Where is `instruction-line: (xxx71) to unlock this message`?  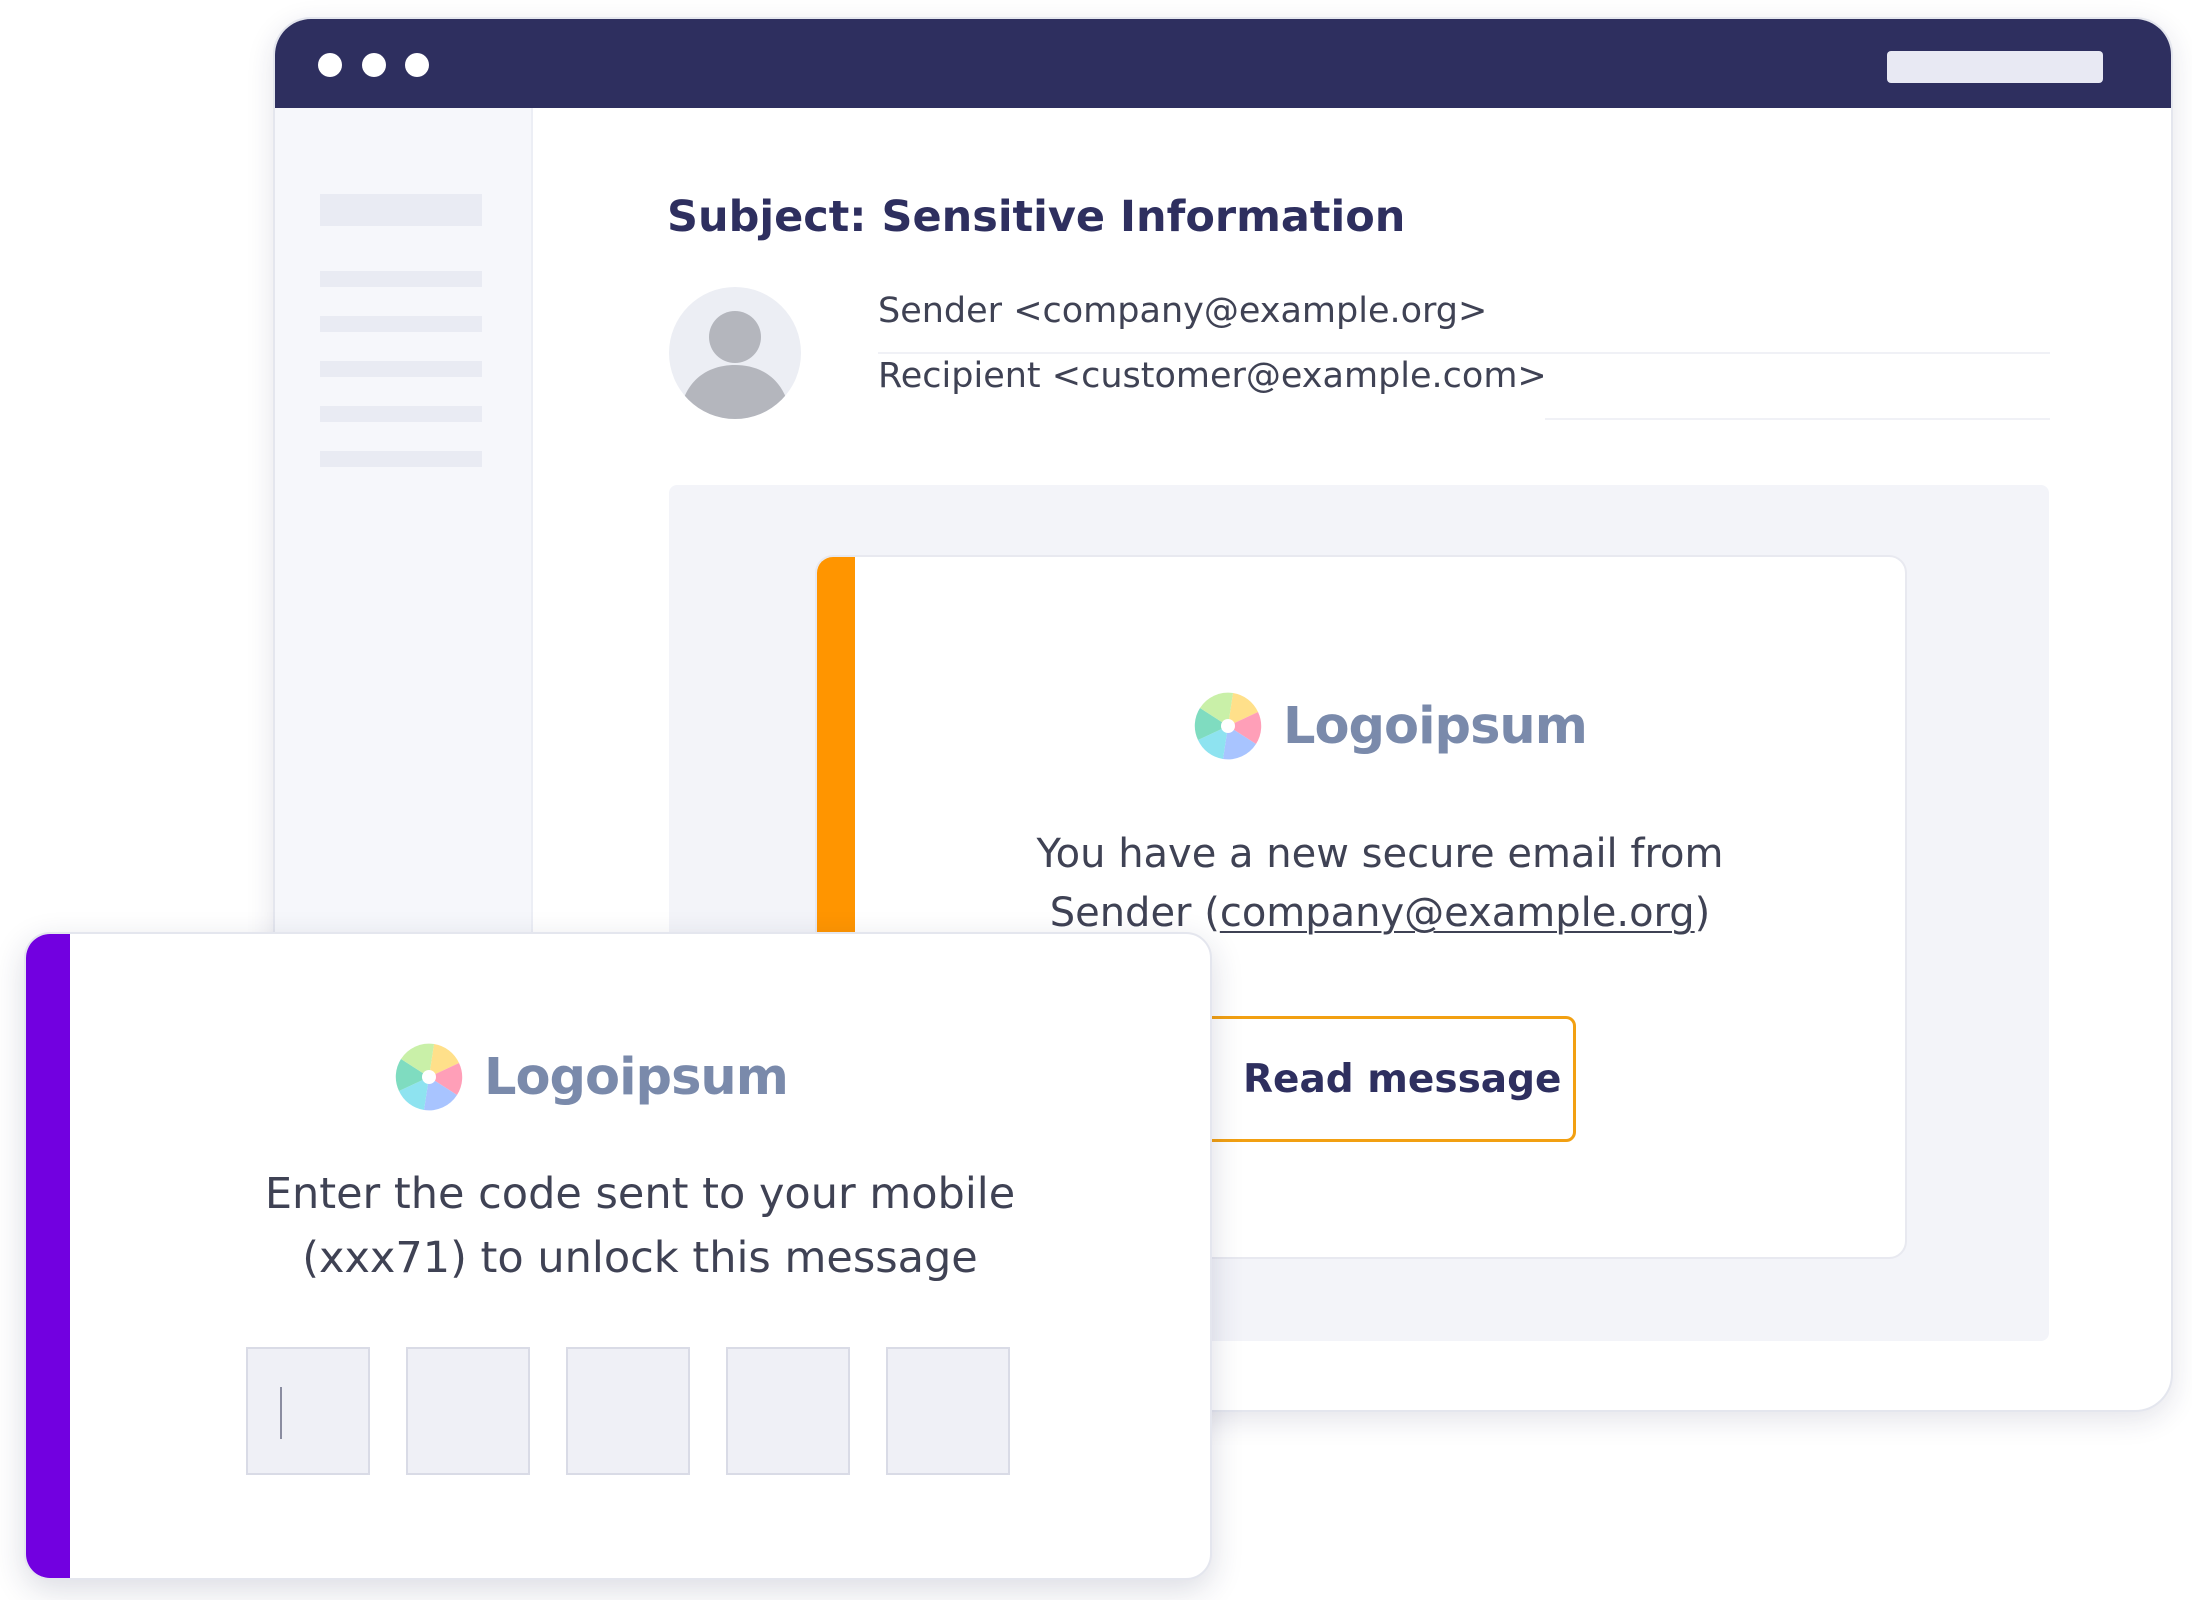 instruction-line: (xxx71) to unlock this message is located at coordinates (640, 1258).